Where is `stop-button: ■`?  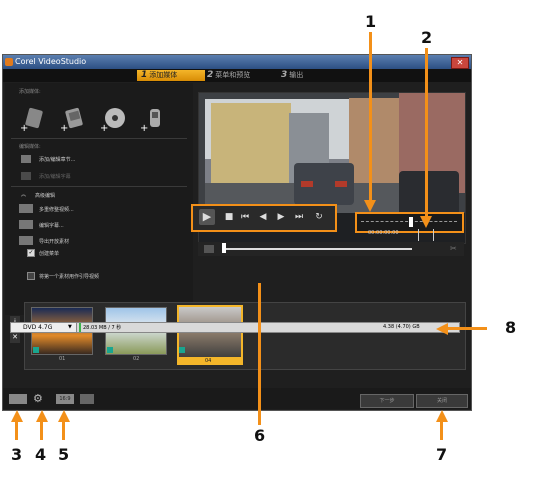 stop-button: ■ is located at coordinates (229, 217).